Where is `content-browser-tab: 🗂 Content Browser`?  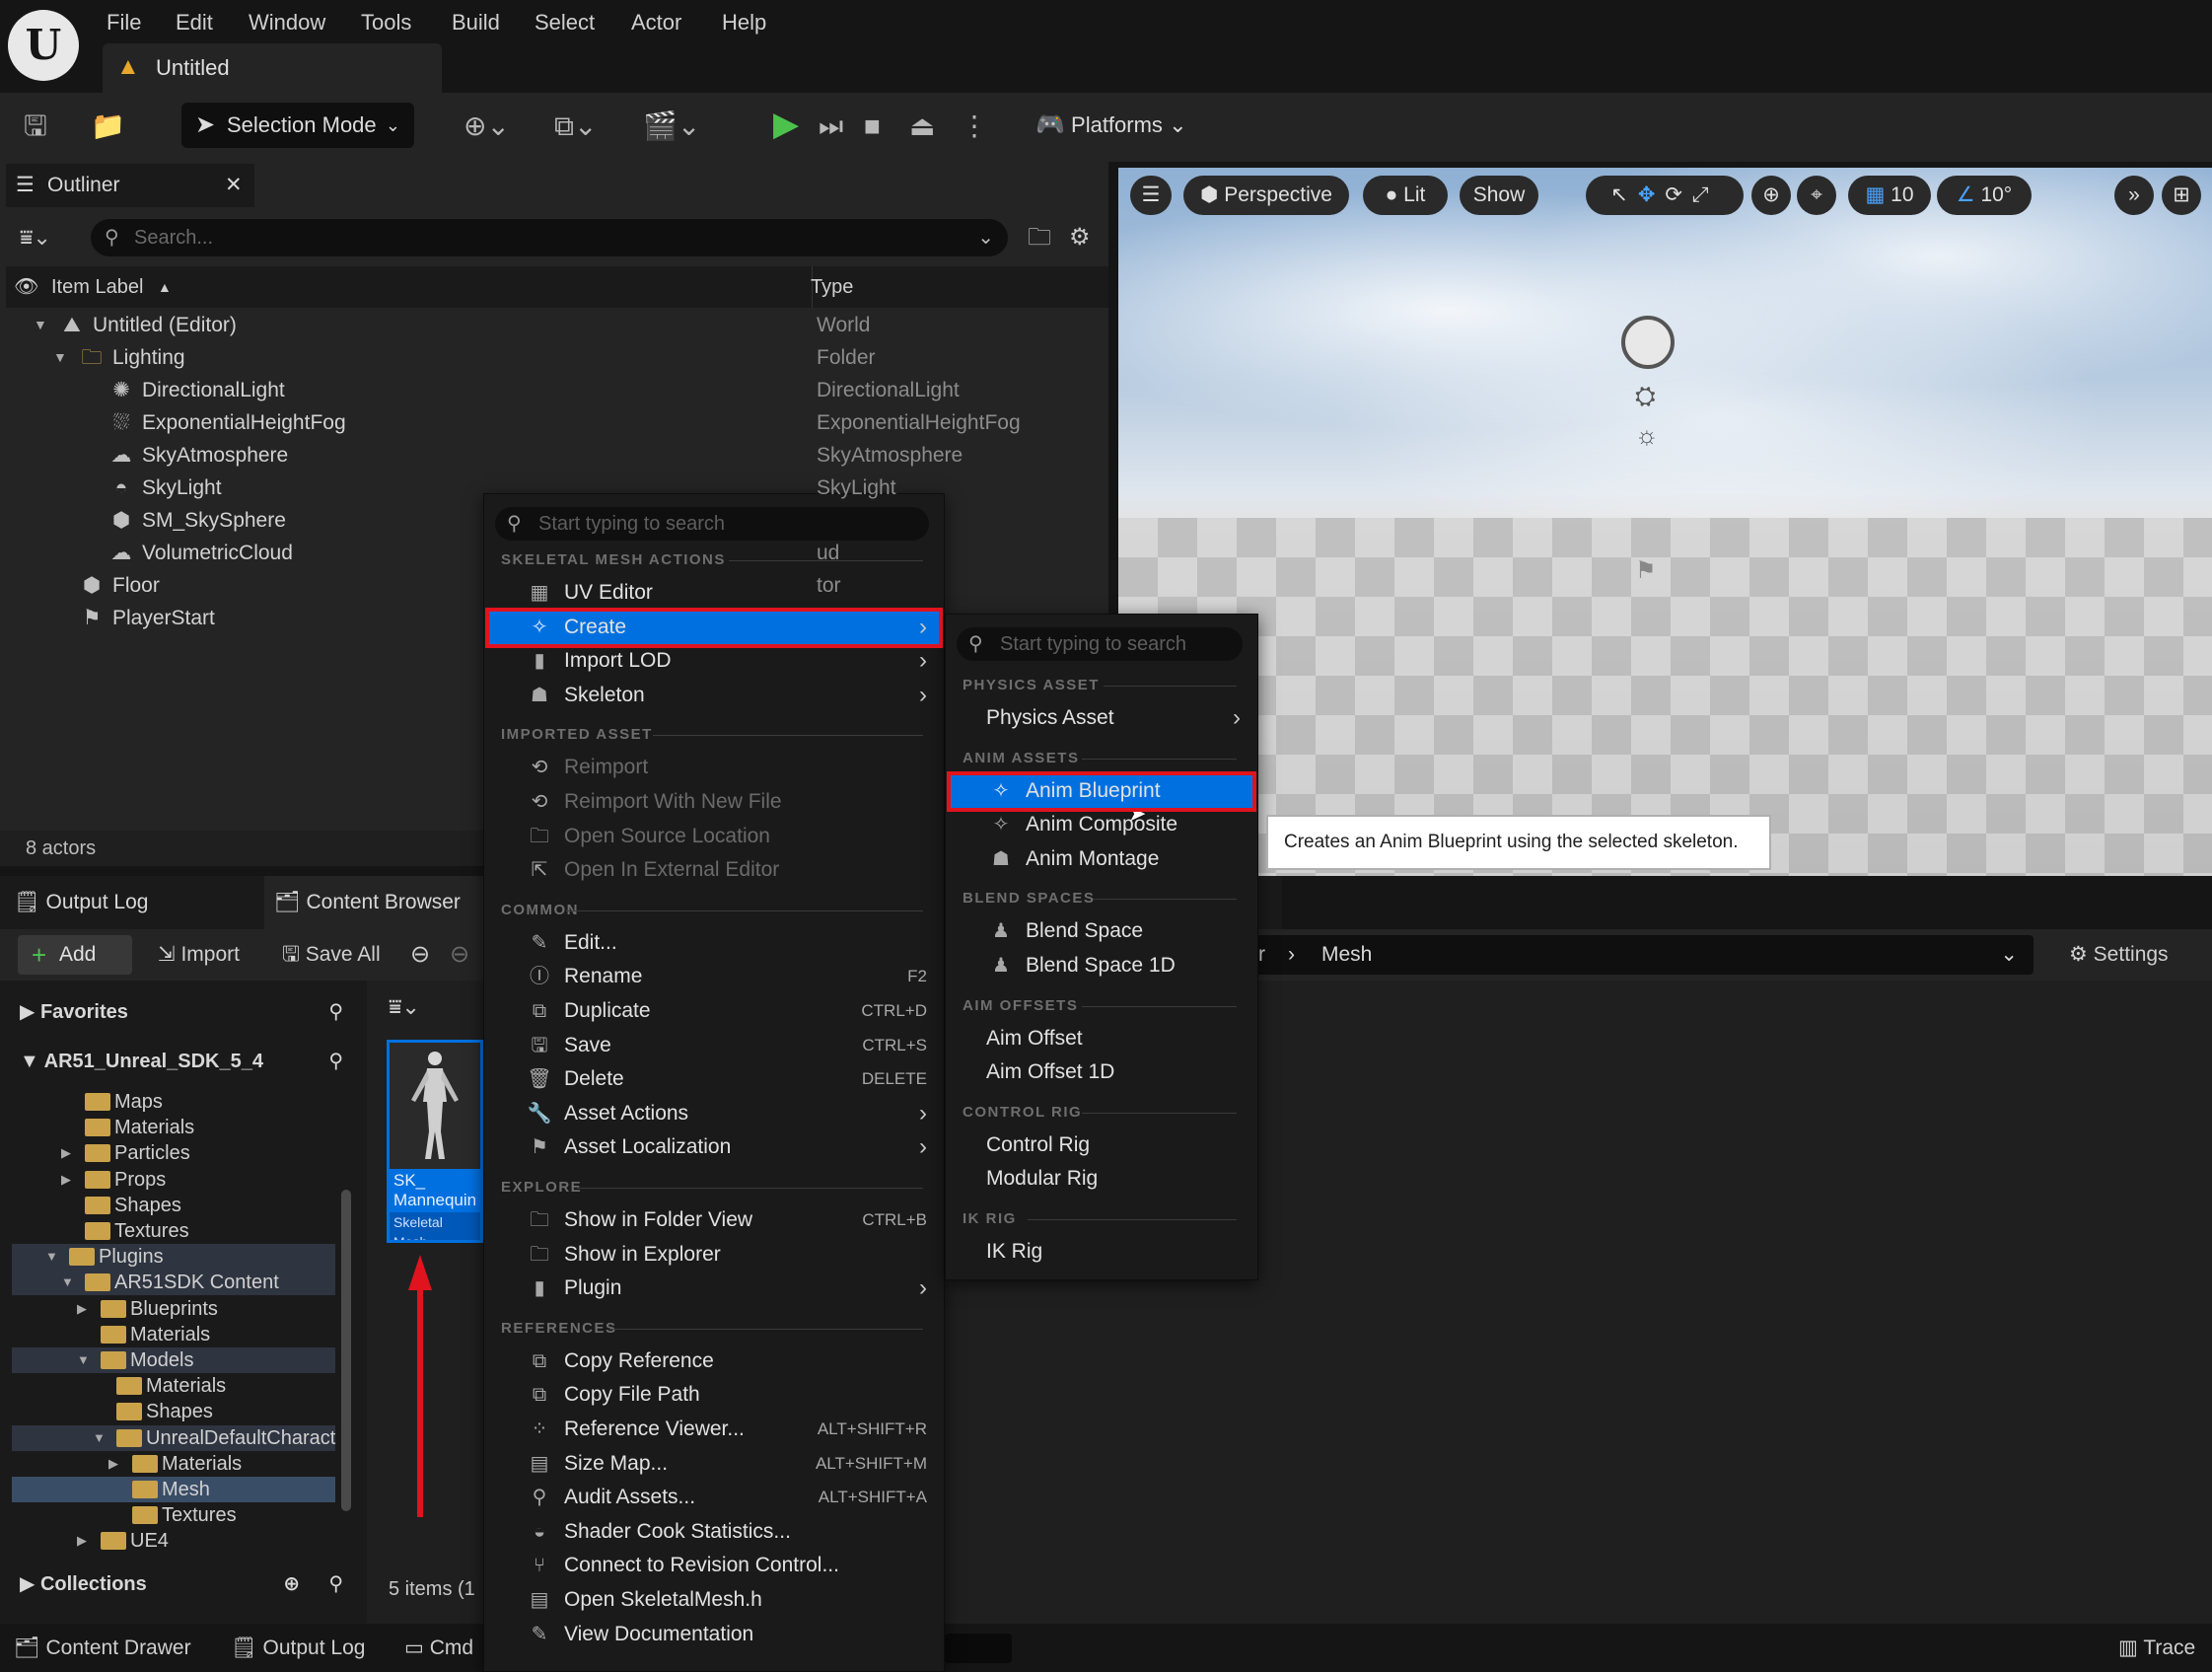 content-browser-tab: 🗂 Content Browser is located at coordinates (367, 902).